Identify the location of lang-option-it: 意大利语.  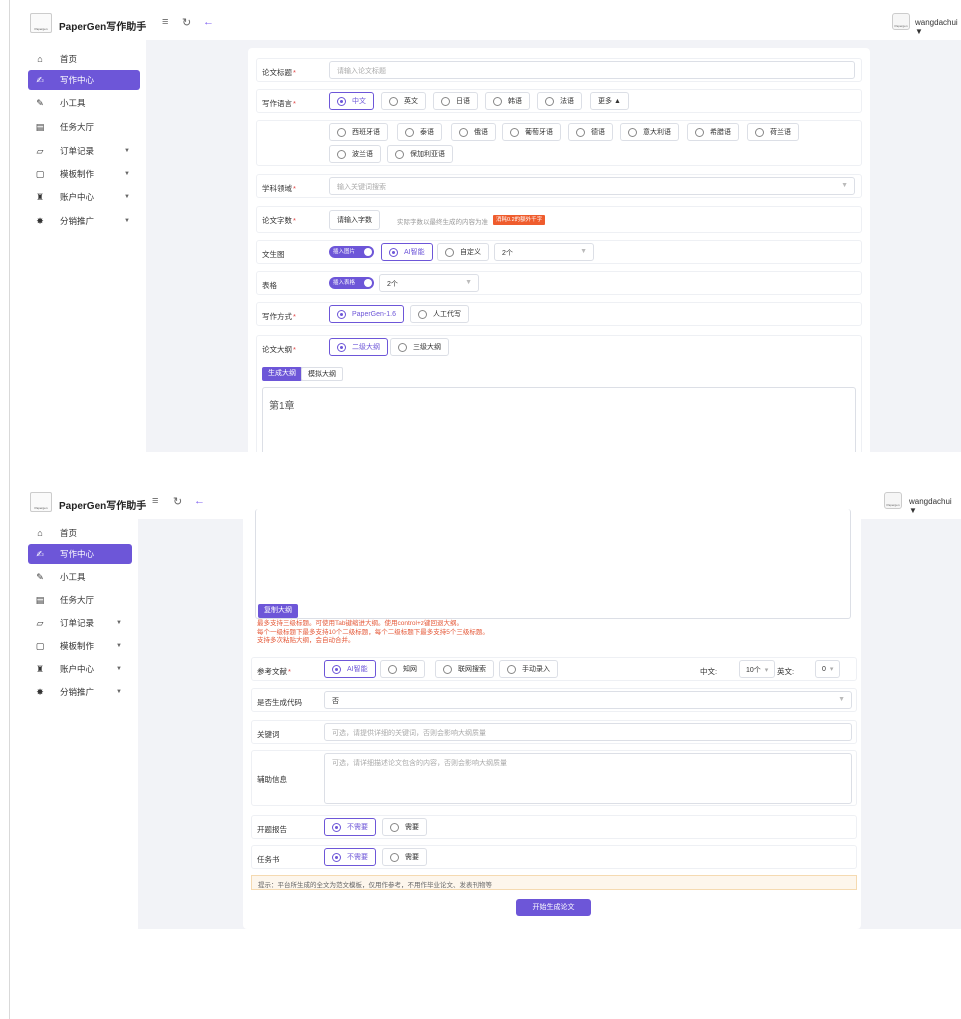
(649, 132).